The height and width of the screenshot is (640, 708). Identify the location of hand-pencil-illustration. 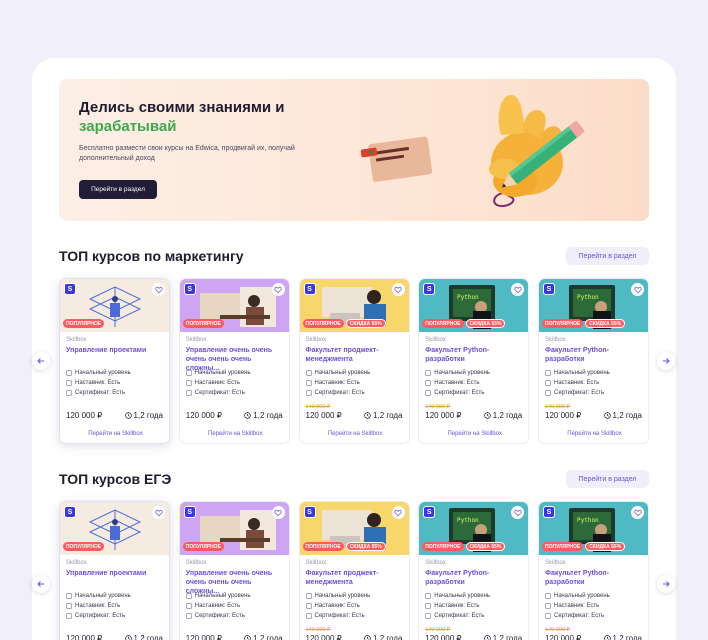
(472, 151).